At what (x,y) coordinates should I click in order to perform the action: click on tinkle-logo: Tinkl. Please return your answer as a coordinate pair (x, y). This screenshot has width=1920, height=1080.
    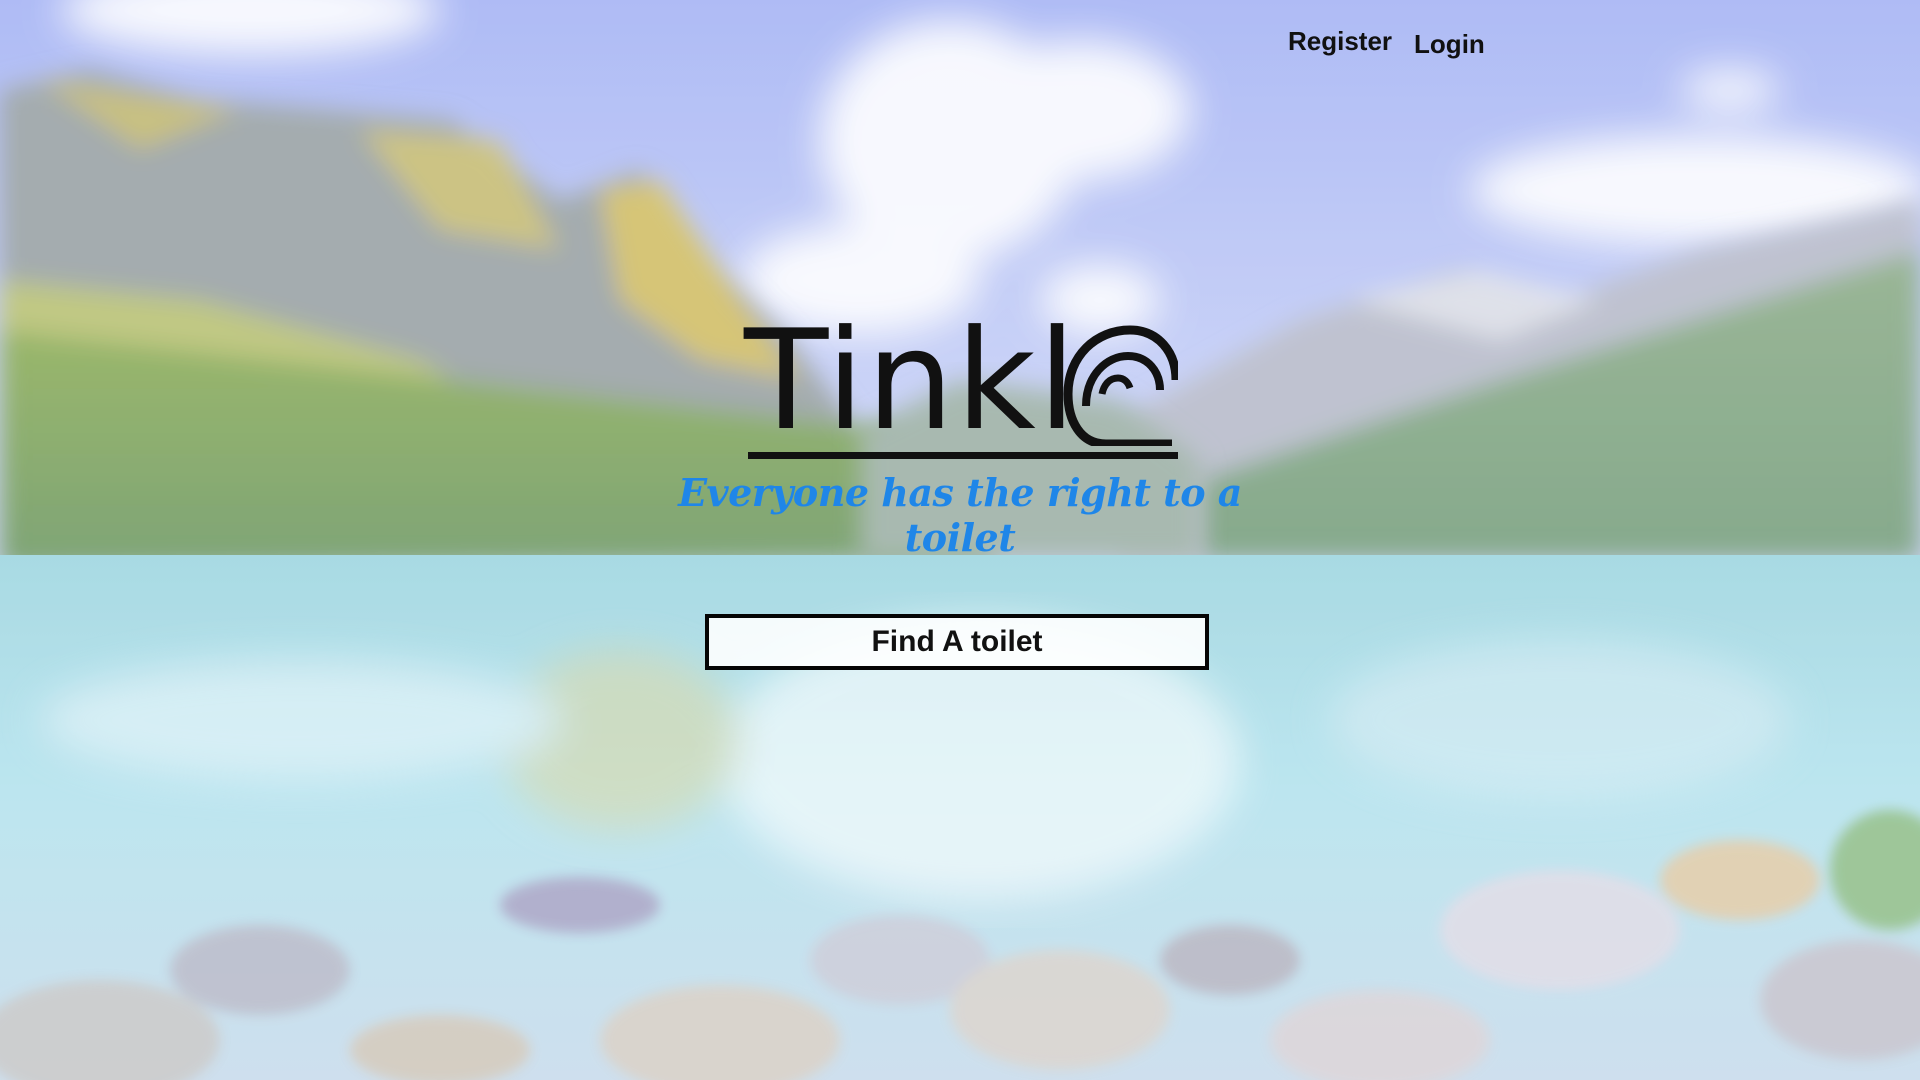
    Looking at the image, I should click on (961, 387).